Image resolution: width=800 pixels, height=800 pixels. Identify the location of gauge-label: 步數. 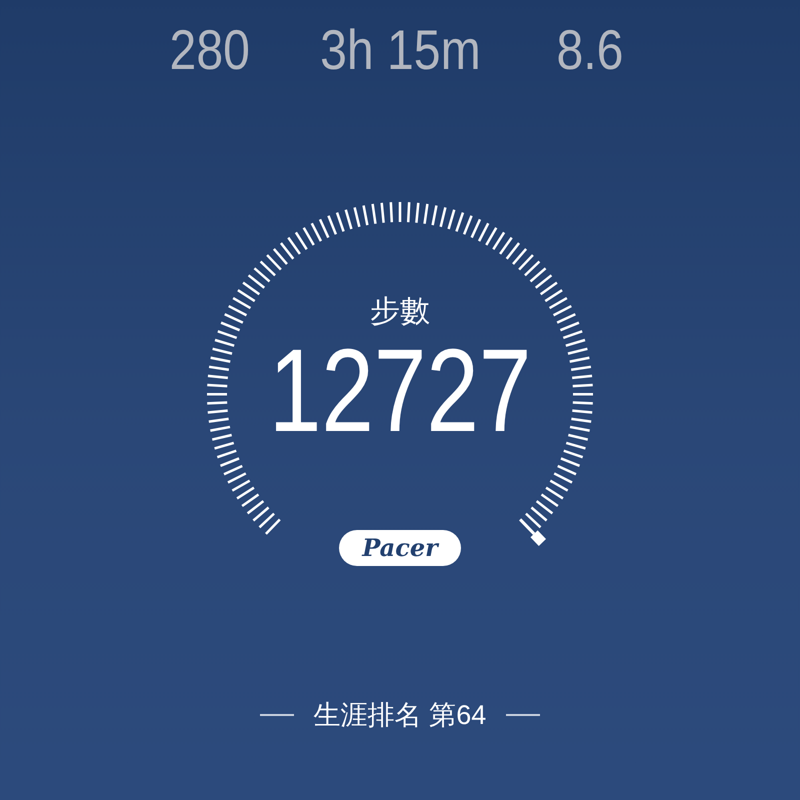
(400, 312).